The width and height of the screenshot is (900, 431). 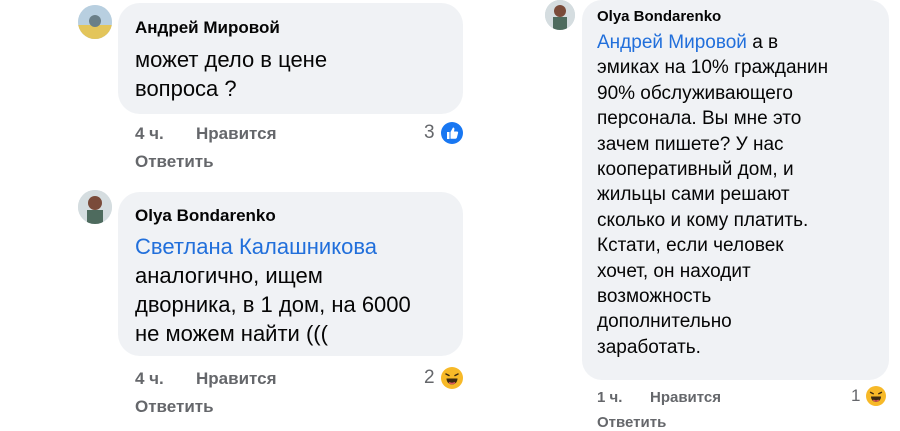 I want to click on reaction-count: 2, so click(x=429, y=378).